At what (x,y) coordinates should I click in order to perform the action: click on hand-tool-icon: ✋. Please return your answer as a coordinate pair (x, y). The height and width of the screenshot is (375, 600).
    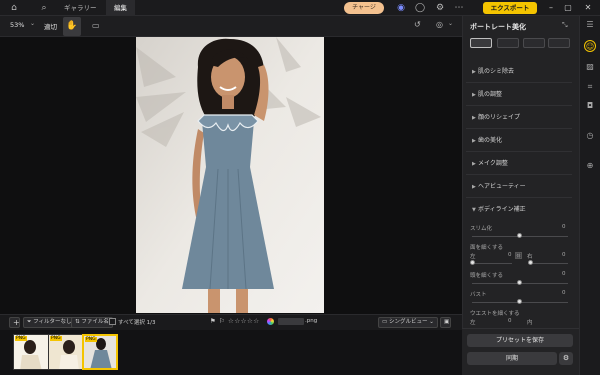
    Looking at the image, I should click on (72, 26).